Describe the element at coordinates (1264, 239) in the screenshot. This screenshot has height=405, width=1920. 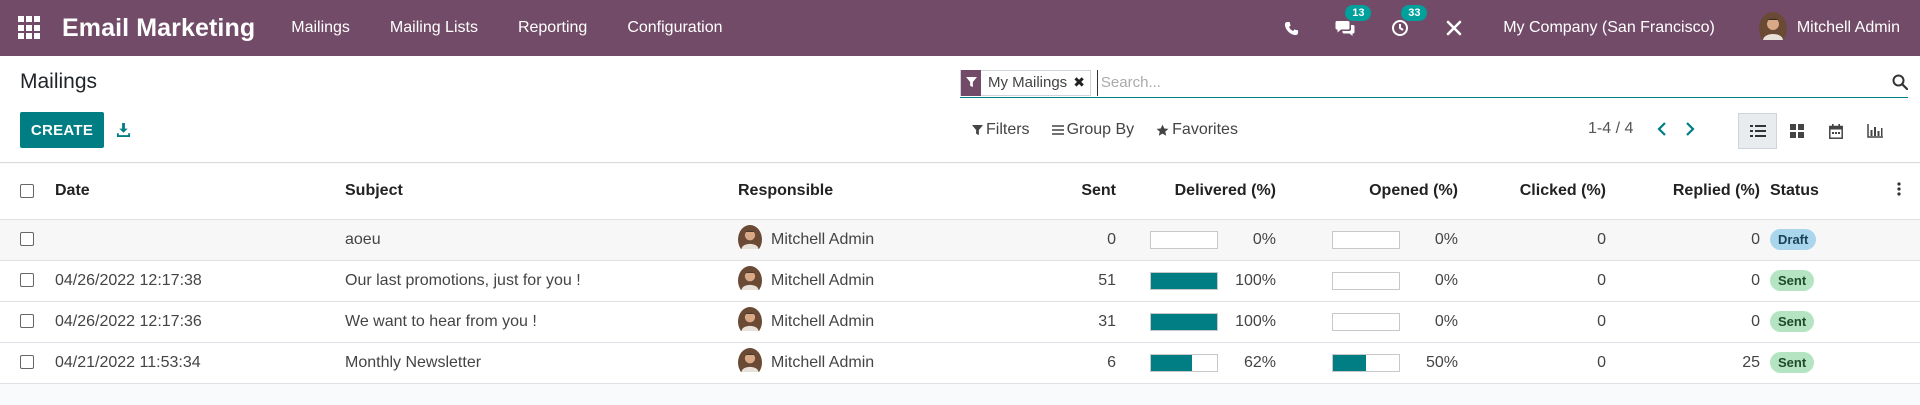
I see `delivered-percent: 0%` at that location.